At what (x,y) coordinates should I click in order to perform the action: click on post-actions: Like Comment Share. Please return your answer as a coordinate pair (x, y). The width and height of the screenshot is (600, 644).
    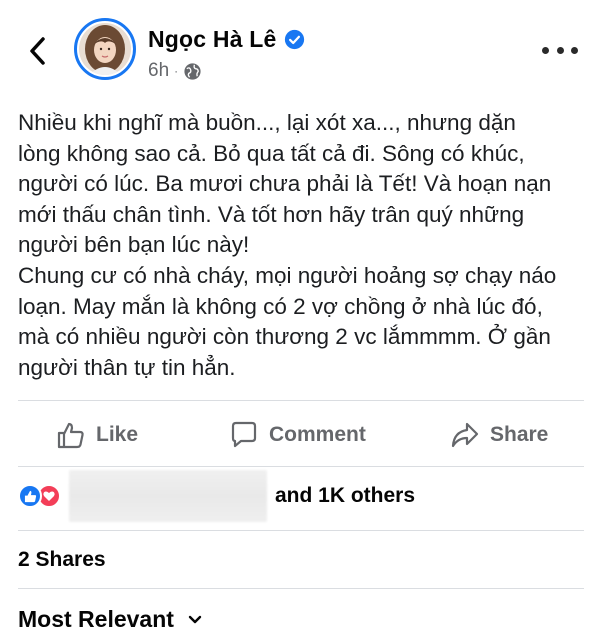
    Looking at the image, I should click on (300, 435).